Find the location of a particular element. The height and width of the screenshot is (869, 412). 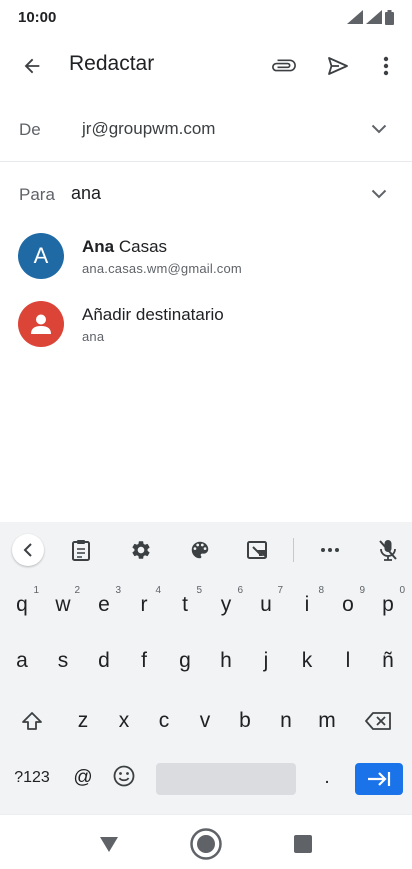

theme-button is located at coordinates (200, 550).